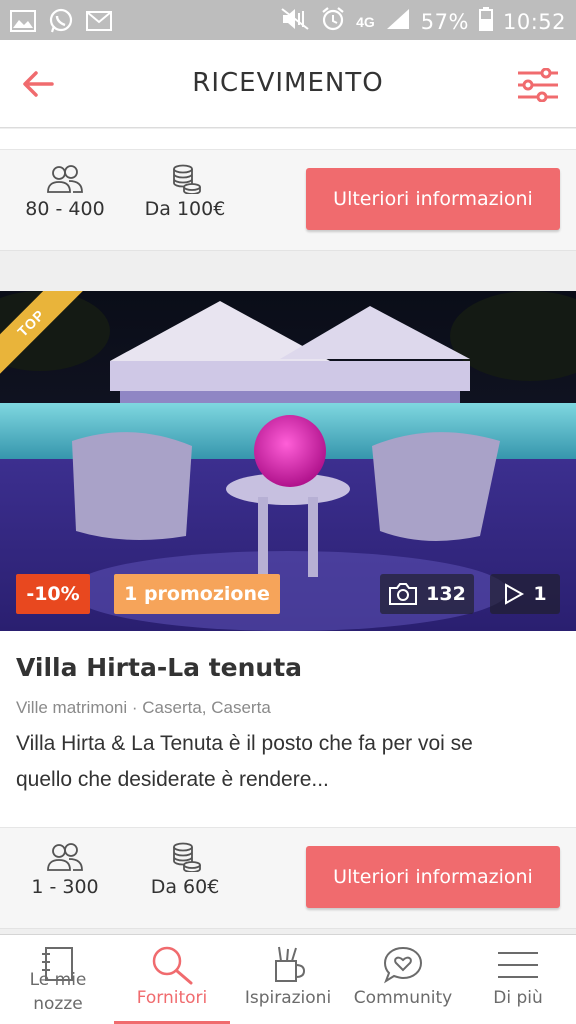 This screenshot has width=576, height=1024. Describe the element at coordinates (518, 965) in the screenshot. I see `menu-icon` at that location.